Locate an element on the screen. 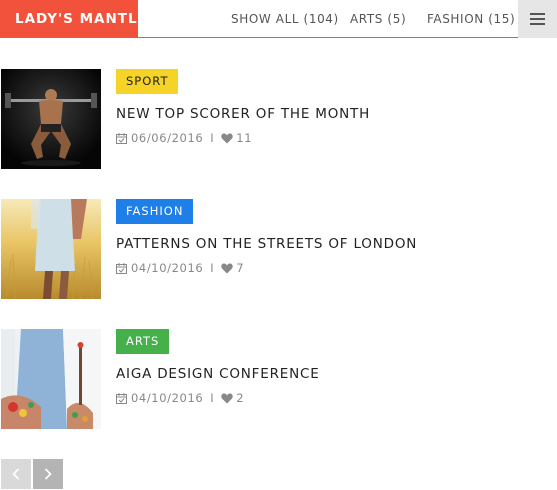 This screenshot has width=557, height=490. filter-arts: ARTS (5) is located at coordinates (378, 19).